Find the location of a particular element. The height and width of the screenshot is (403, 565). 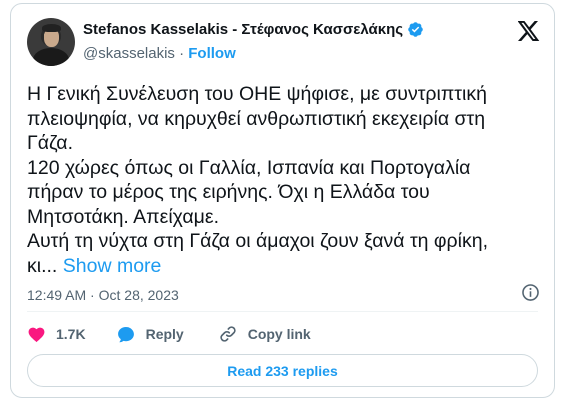

reply-button: Reply is located at coordinates (150, 334).